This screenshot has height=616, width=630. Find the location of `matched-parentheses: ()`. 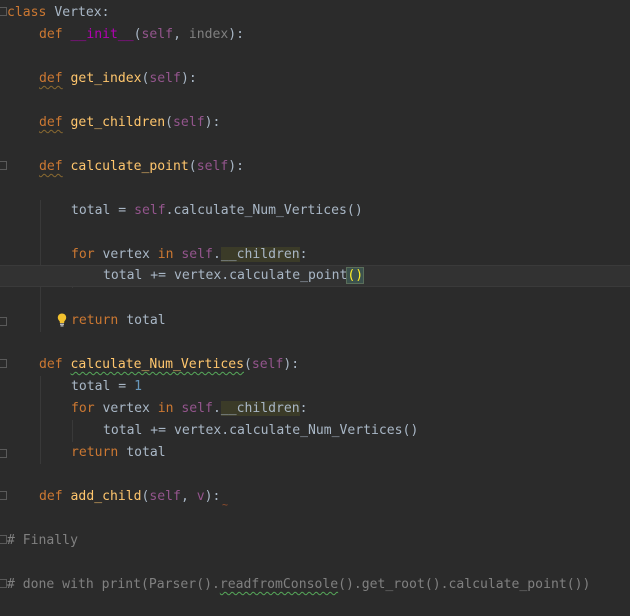

matched-parentheses: () is located at coordinates (355, 275).